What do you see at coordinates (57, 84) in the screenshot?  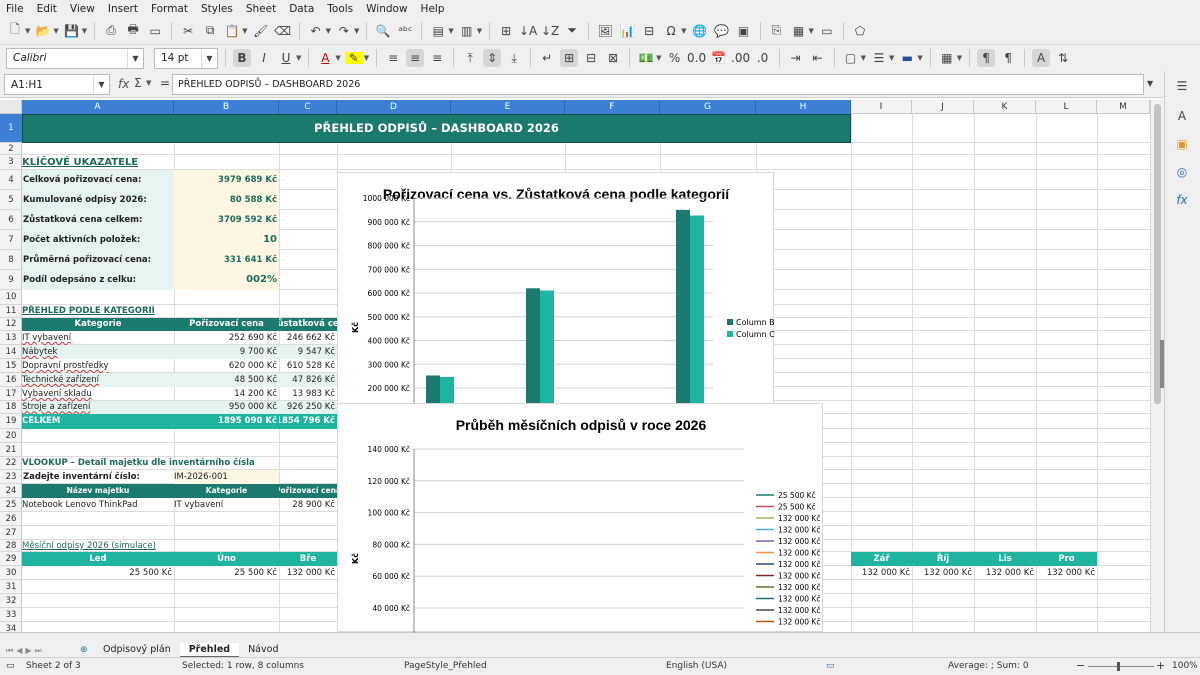 I see `name-box: A1:H1 ▼` at bounding box center [57, 84].